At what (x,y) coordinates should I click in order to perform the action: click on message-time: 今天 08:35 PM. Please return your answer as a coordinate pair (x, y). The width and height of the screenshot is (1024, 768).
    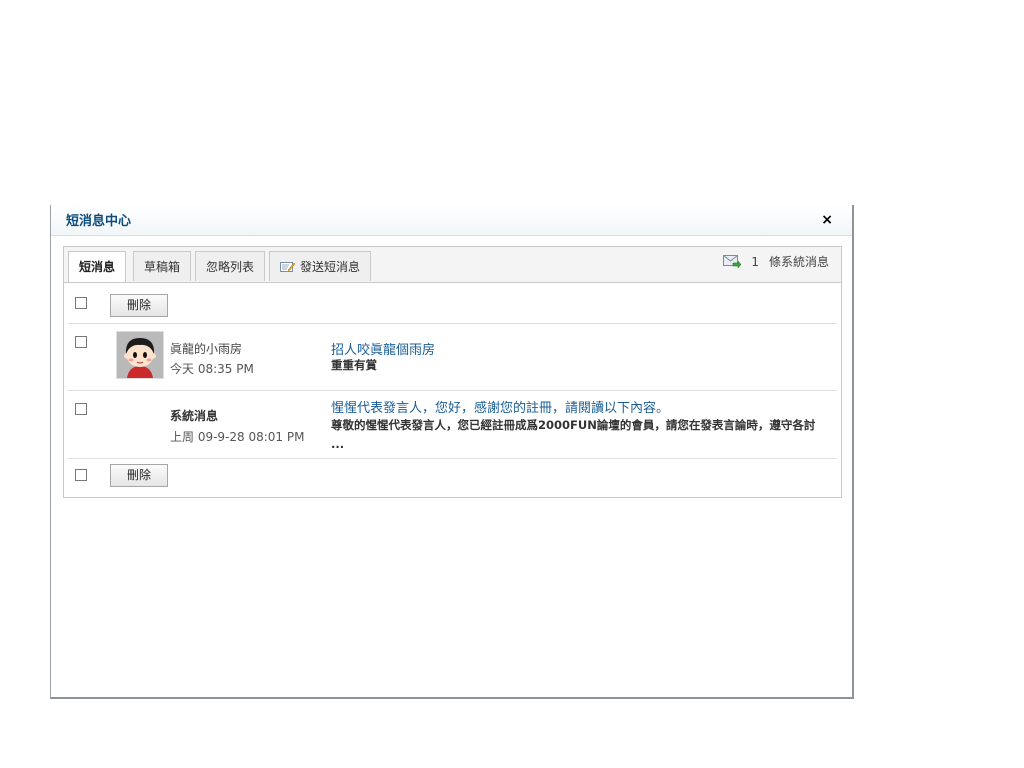
    Looking at the image, I should click on (212, 369).